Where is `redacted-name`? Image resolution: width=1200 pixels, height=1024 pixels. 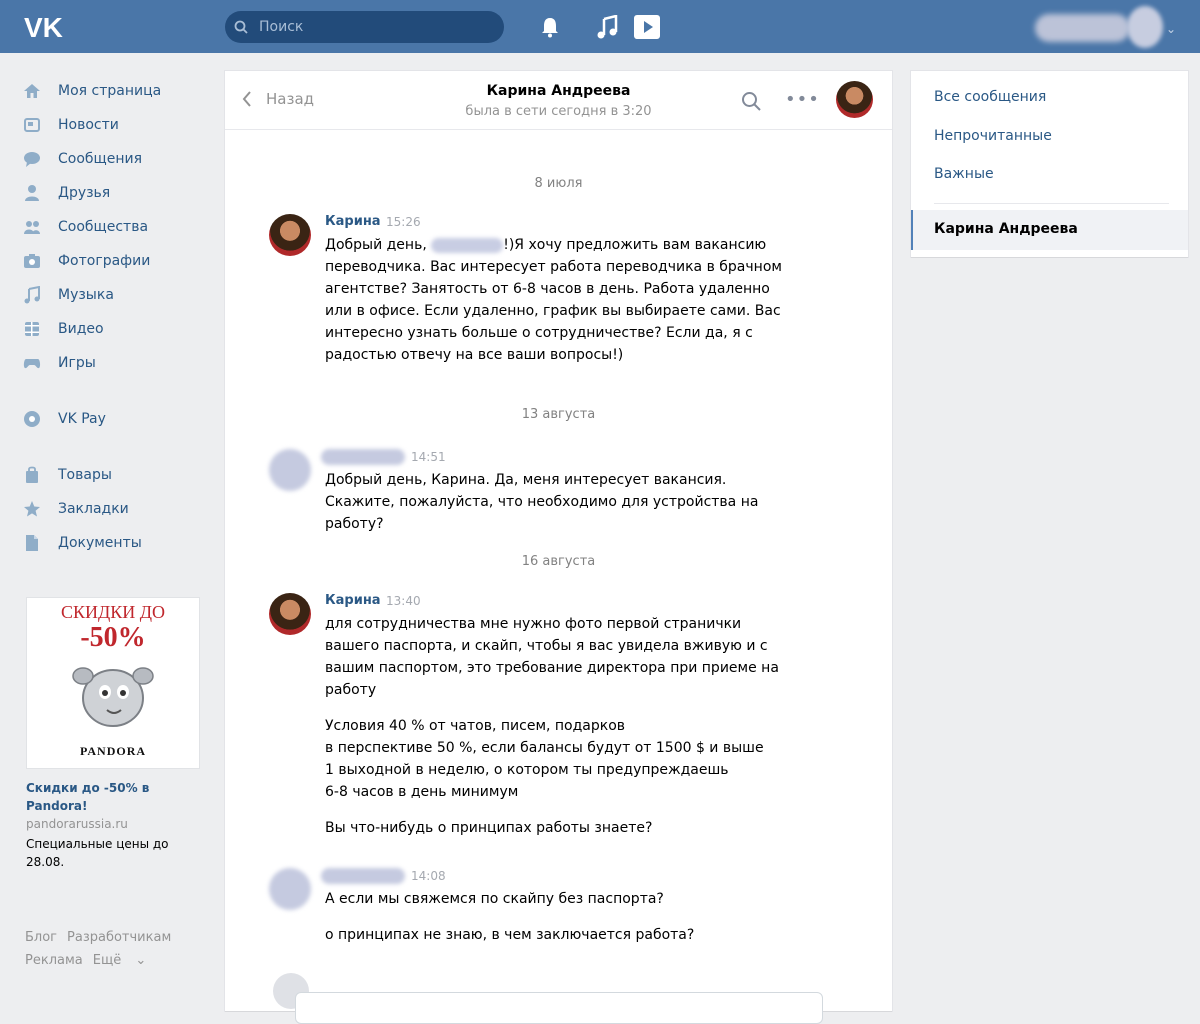
redacted-name is located at coordinates (467, 245).